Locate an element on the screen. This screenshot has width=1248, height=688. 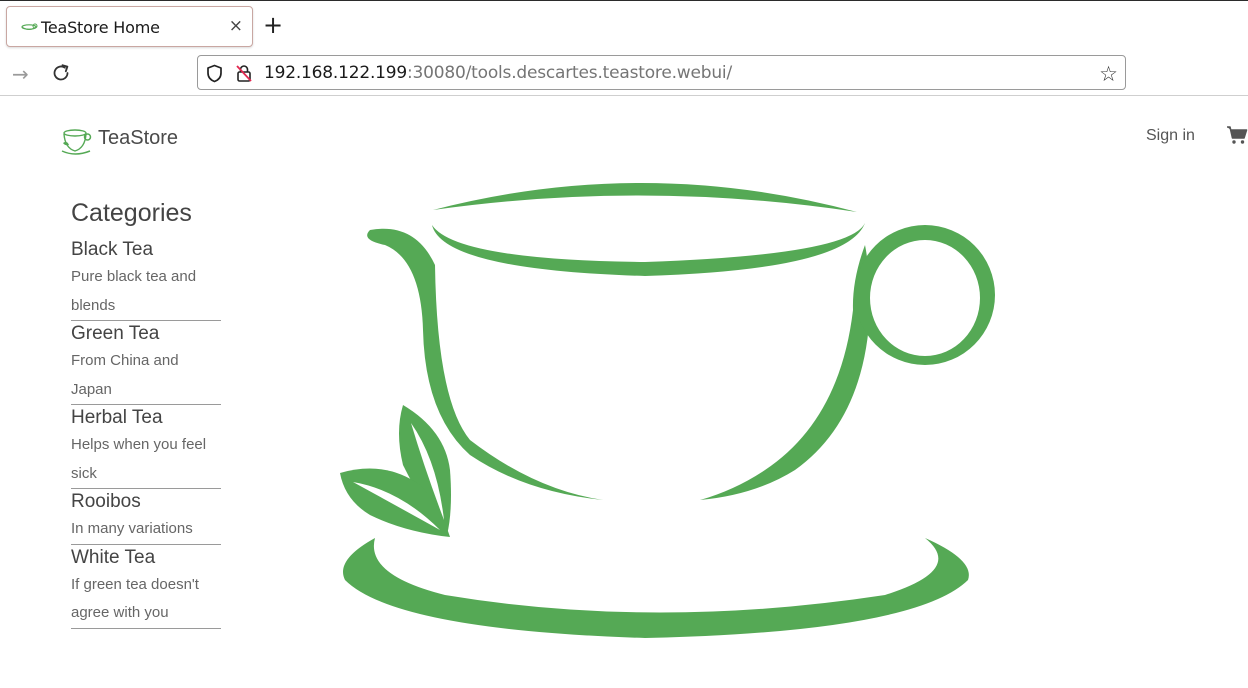
cup-rim-top is located at coordinates (645, 197).